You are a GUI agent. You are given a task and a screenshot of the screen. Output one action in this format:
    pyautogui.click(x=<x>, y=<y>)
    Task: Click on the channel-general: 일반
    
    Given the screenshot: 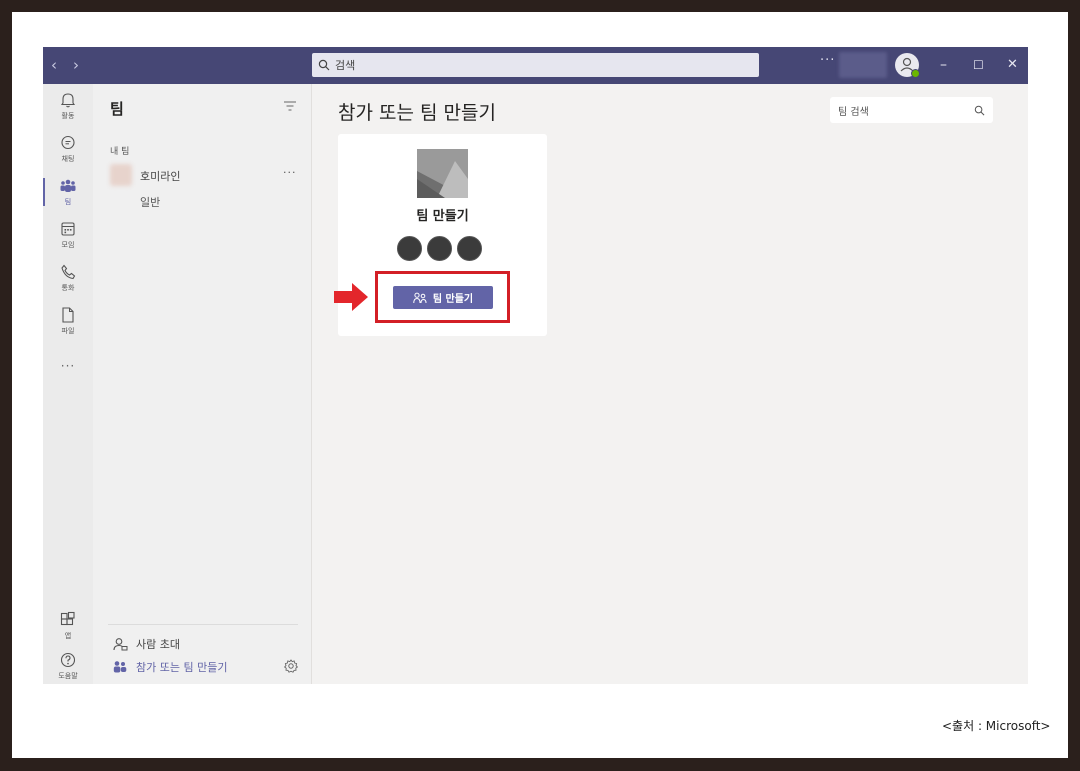 What is the action you would take?
    pyautogui.click(x=150, y=202)
    